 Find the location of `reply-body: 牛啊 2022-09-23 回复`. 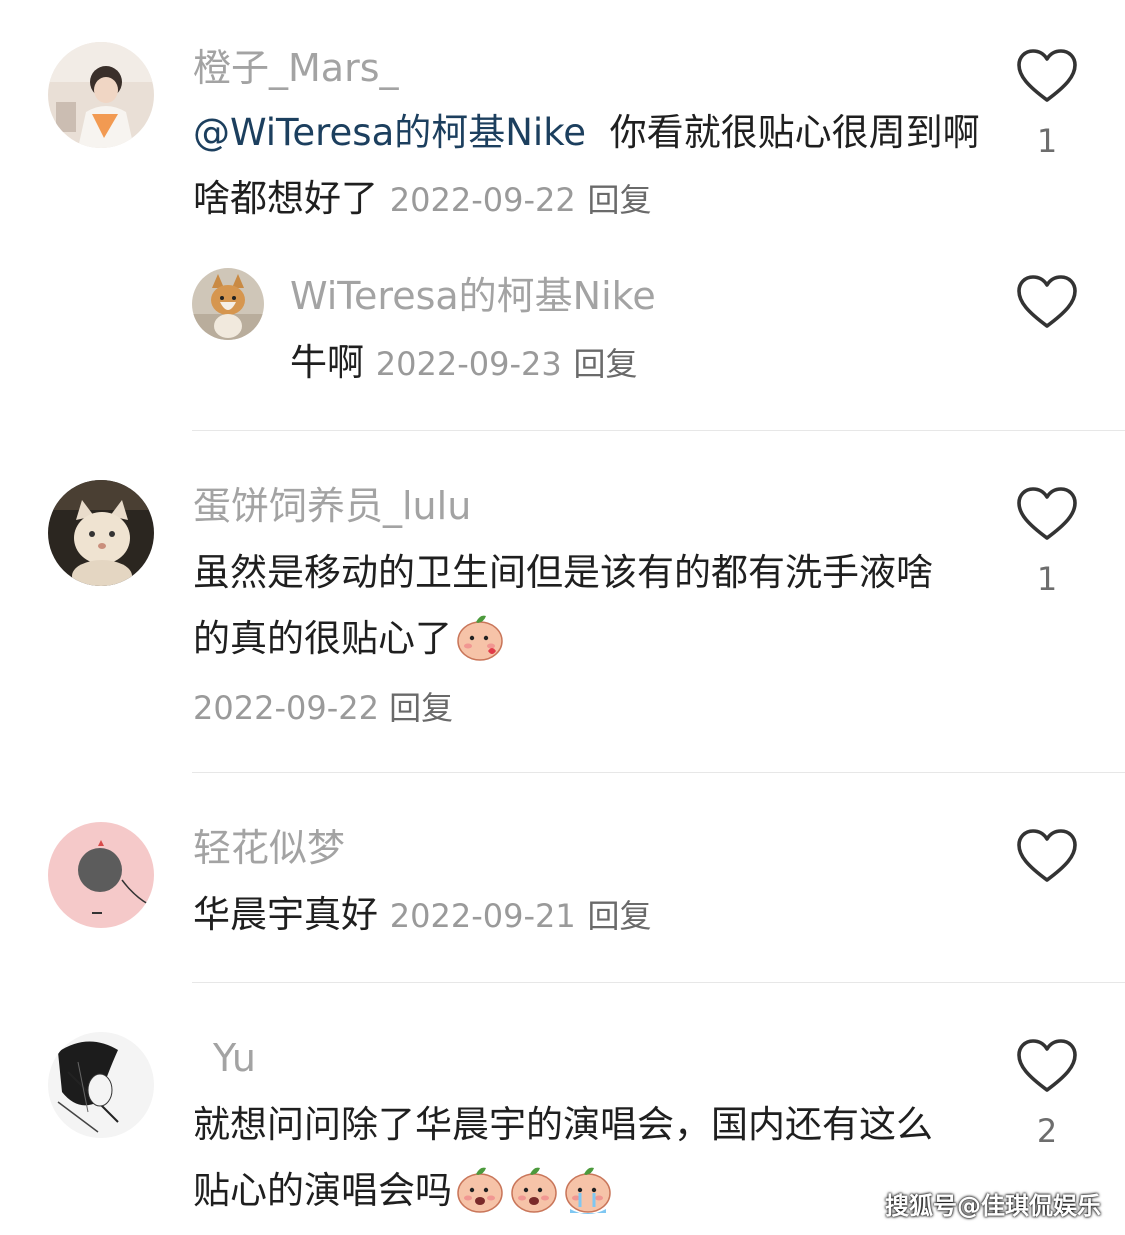

reply-body: 牛啊 2022-09-23 回复 is located at coordinates (640, 363).